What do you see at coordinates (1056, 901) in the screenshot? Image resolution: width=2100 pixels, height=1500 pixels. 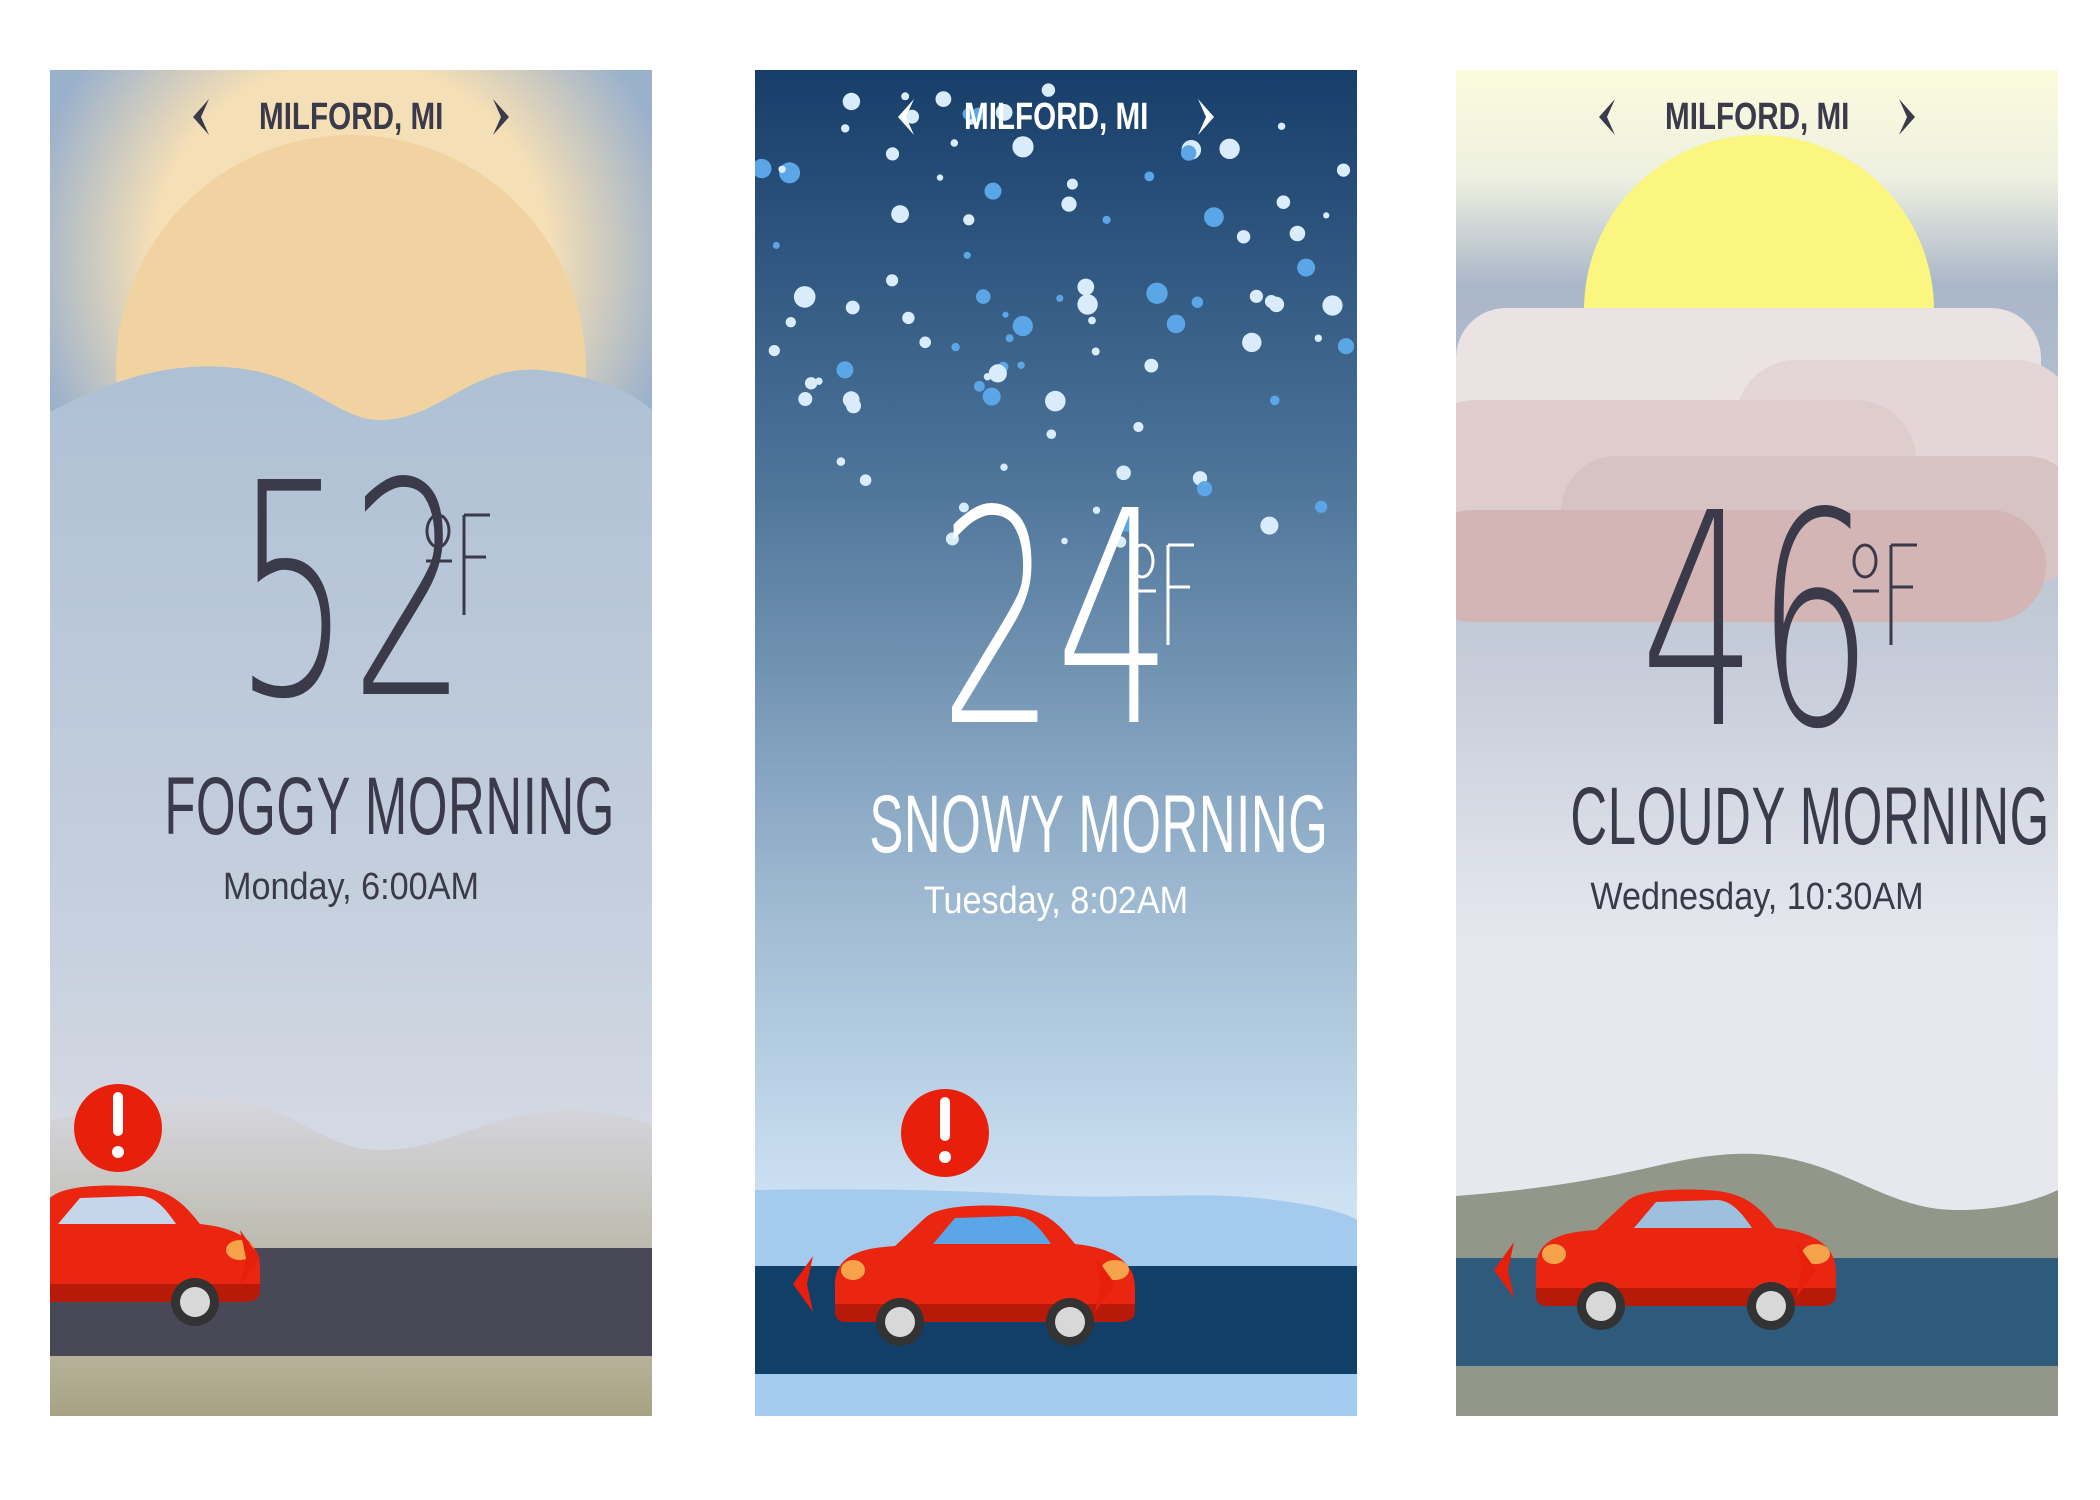 I see `datetime-label: Tuesday, 8:02AM` at bounding box center [1056, 901].